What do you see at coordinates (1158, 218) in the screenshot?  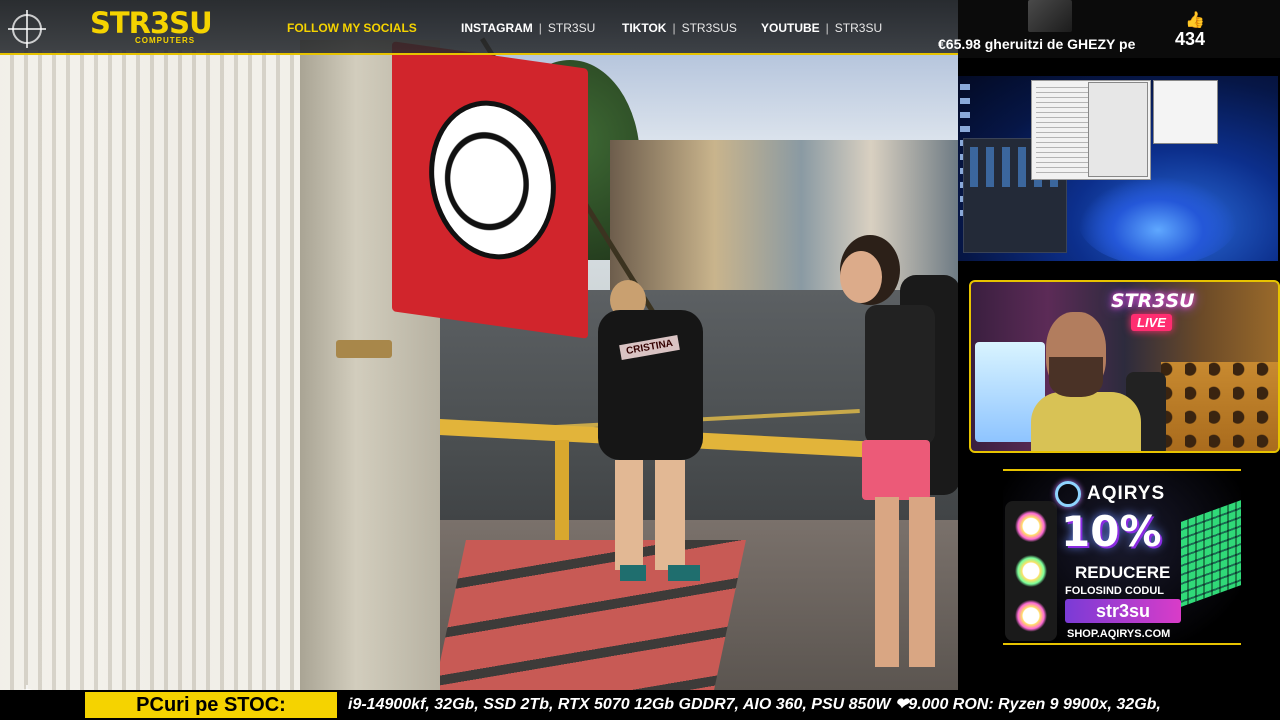 I see `windows-bloom-wallpaper` at bounding box center [1158, 218].